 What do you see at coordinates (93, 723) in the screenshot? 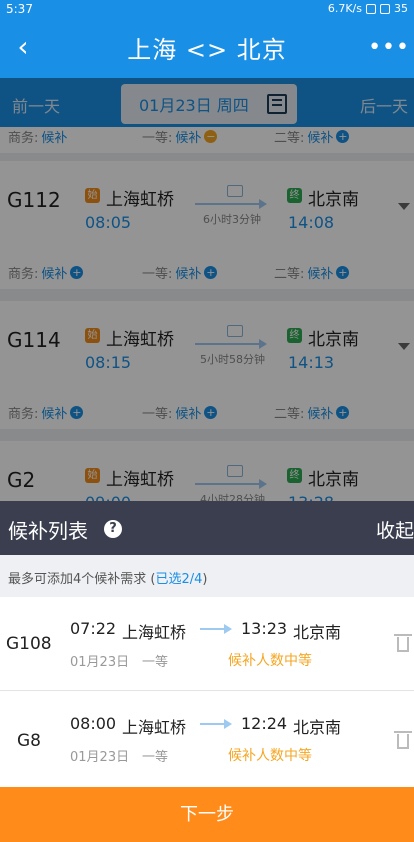
I see `departure-time: 08:00` at bounding box center [93, 723].